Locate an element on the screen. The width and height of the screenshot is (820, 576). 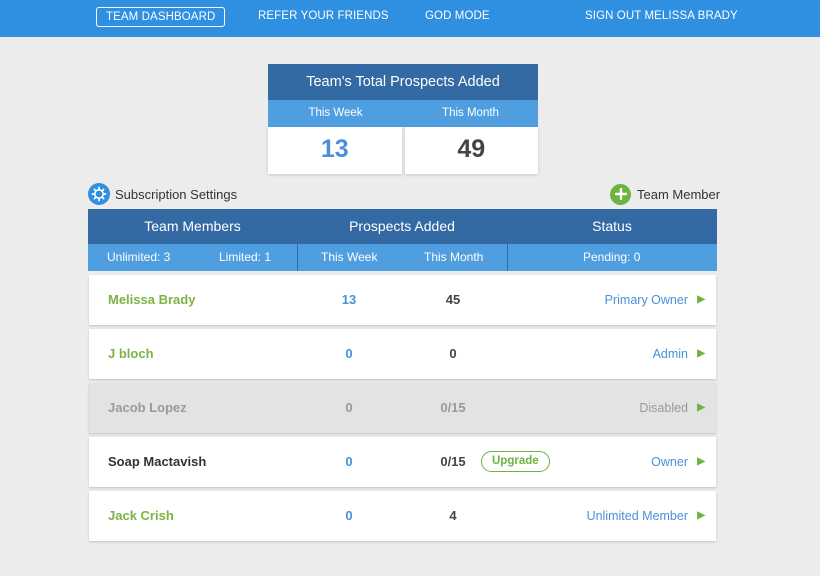
subscription-settings-link: Subscription Settings is located at coordinates (162, 194).